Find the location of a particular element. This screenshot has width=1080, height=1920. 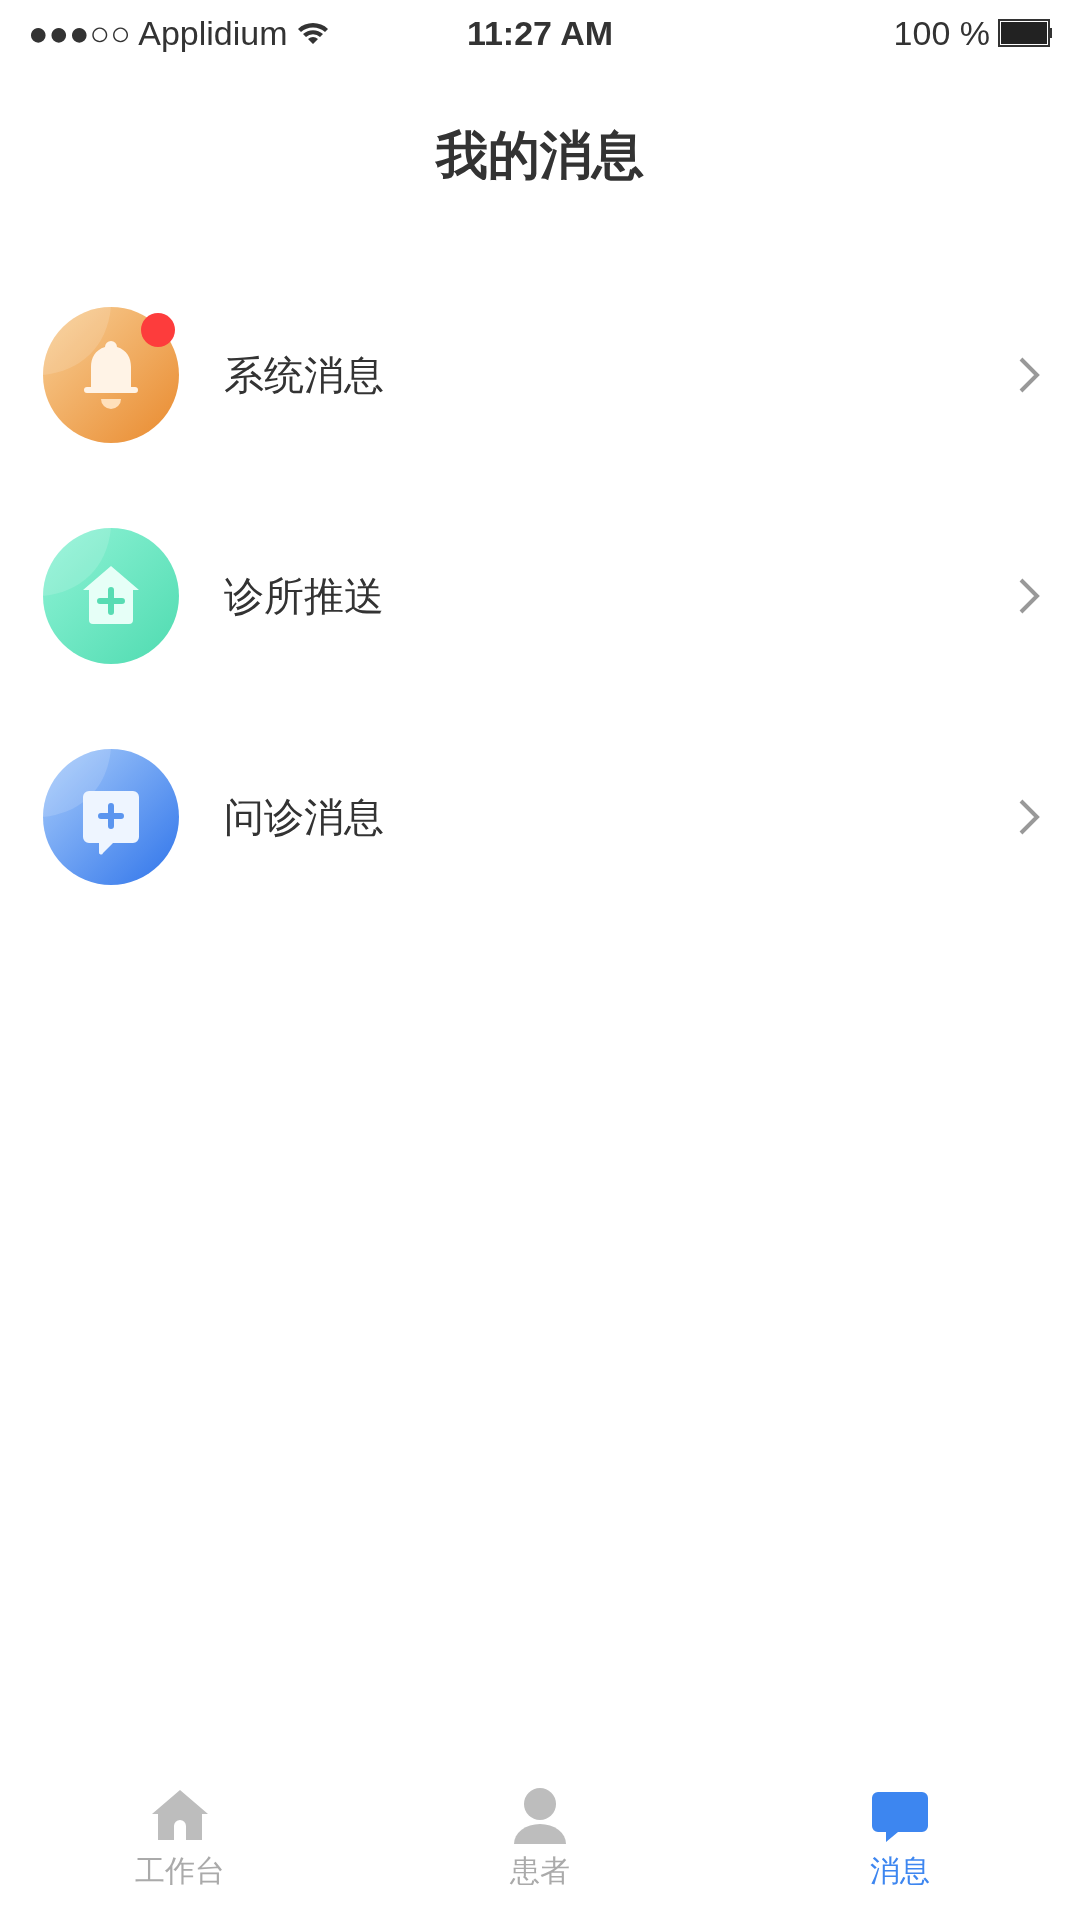

bell-icon is located at coordinates (111, 374).